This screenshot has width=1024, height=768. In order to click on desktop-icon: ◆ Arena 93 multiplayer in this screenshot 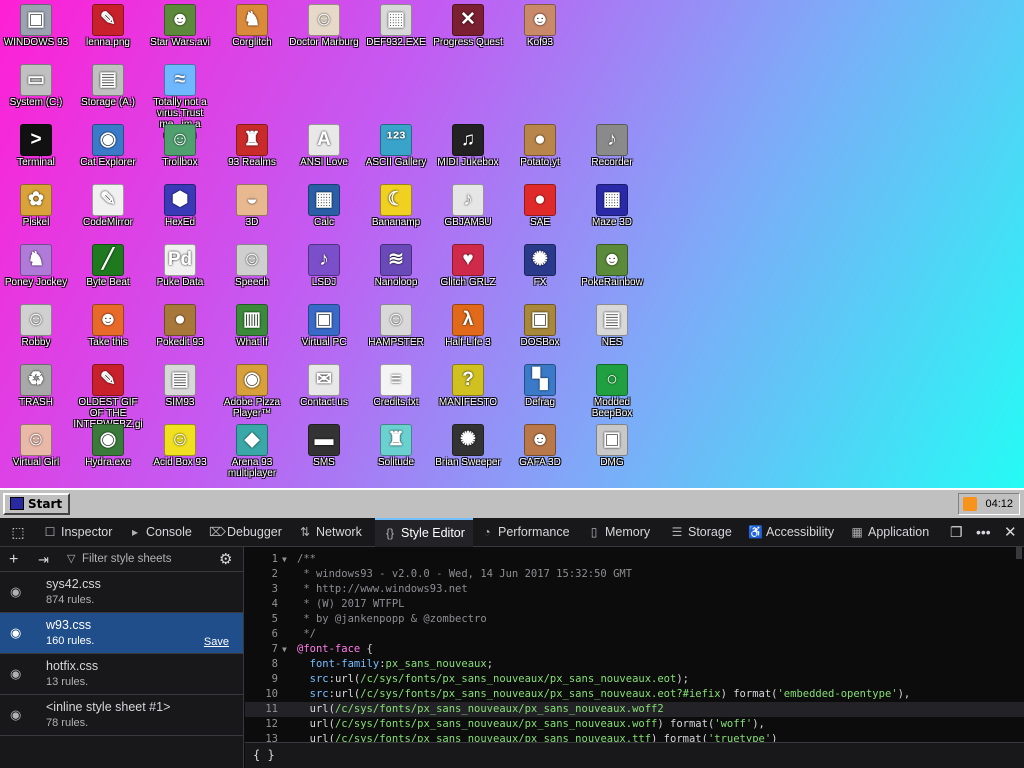, I will do `click(252, 451)`.